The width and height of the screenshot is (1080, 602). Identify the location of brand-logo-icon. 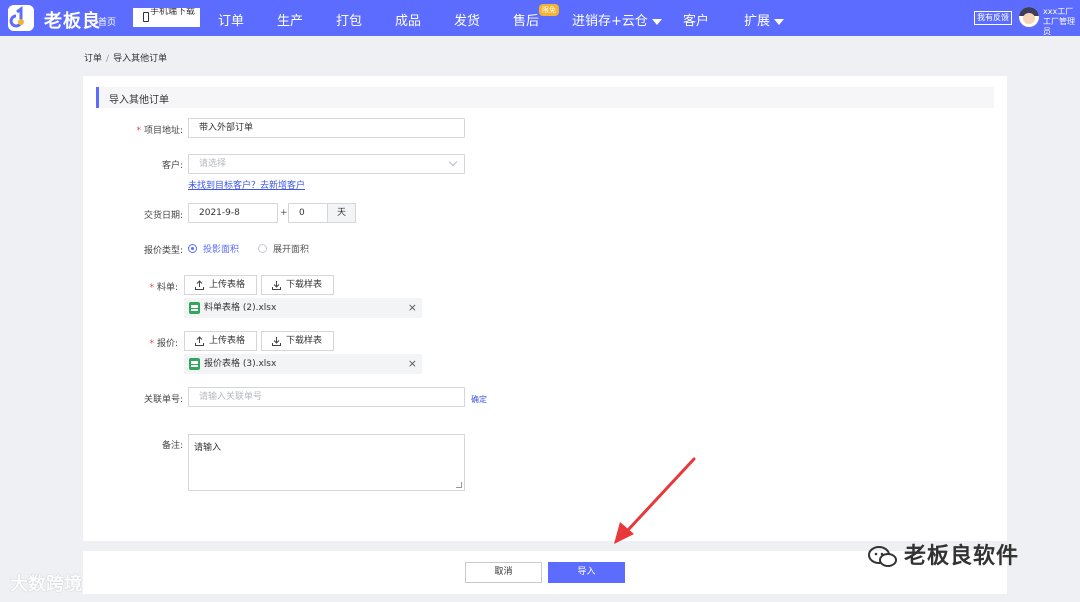
(21, 18).